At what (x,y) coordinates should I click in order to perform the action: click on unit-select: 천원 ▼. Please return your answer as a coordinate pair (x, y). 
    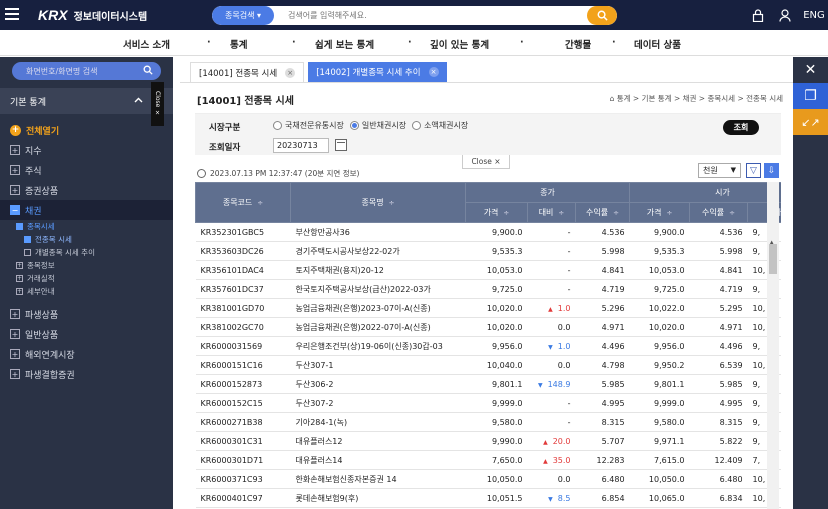
    Looking at the image, I should click on (719, 170).